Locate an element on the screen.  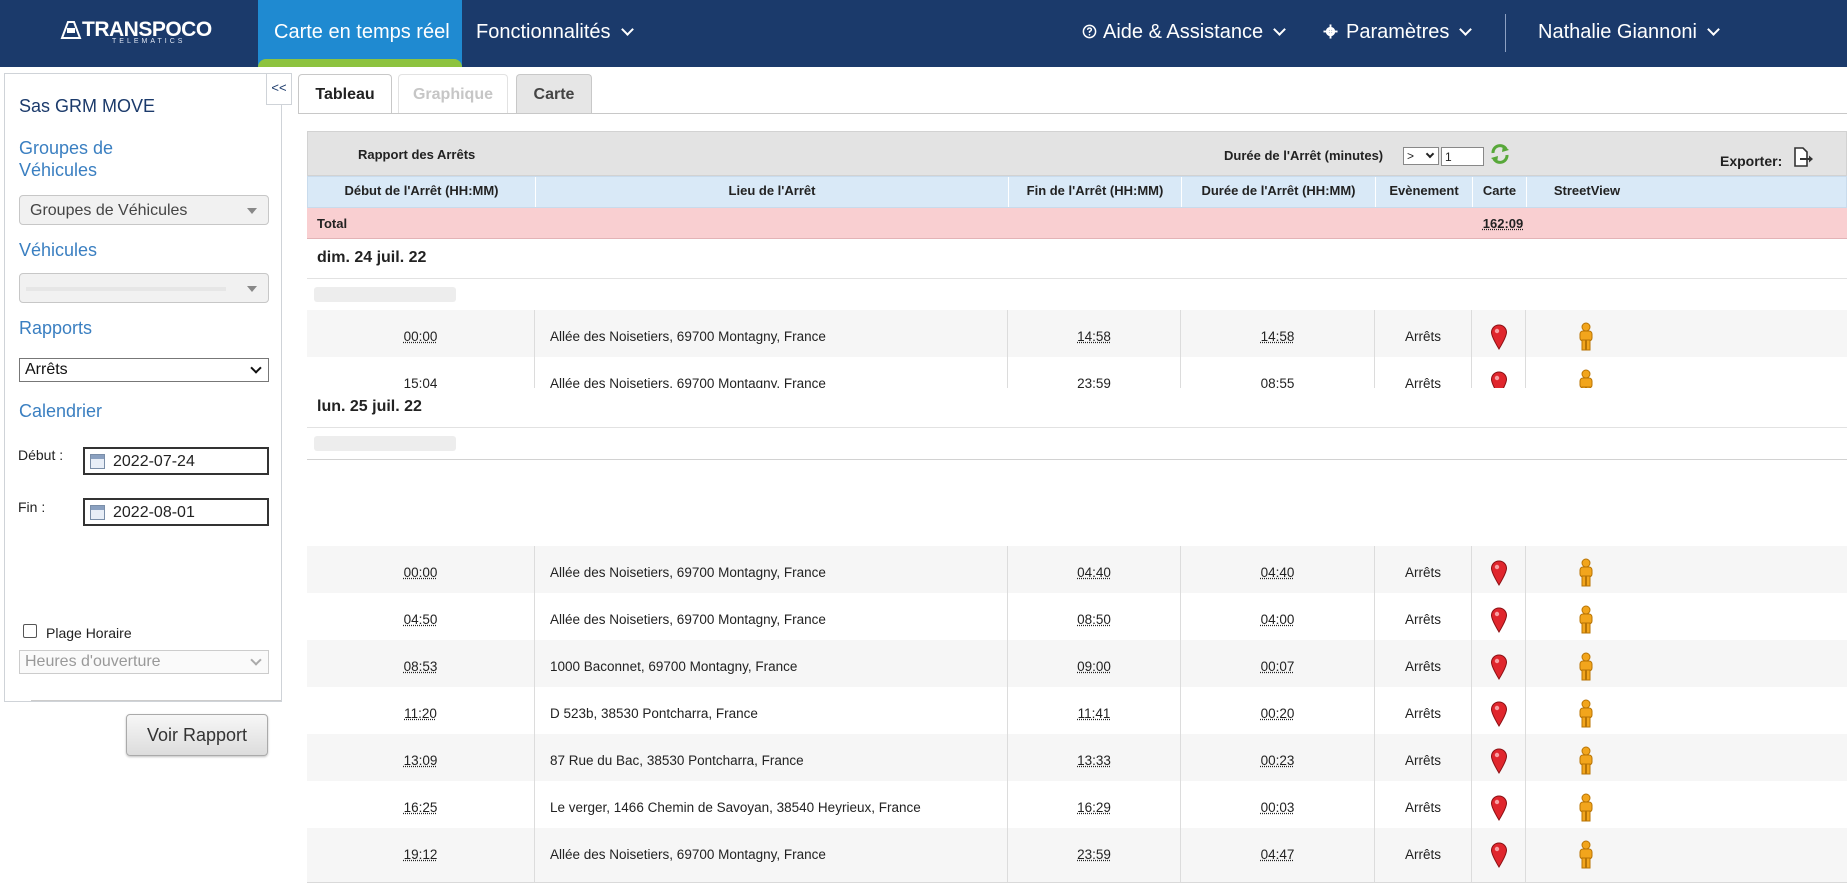
nav-settings-label: Paramètres is located at coordinates (1397, 32).